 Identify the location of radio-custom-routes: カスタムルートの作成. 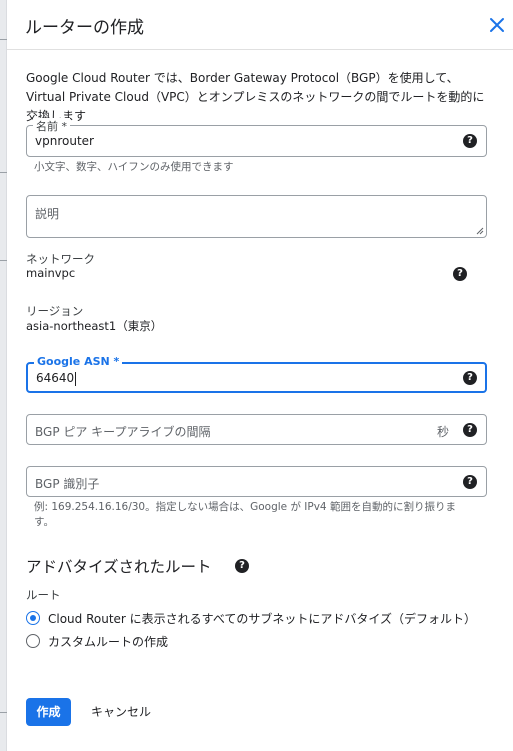
(97, 641).